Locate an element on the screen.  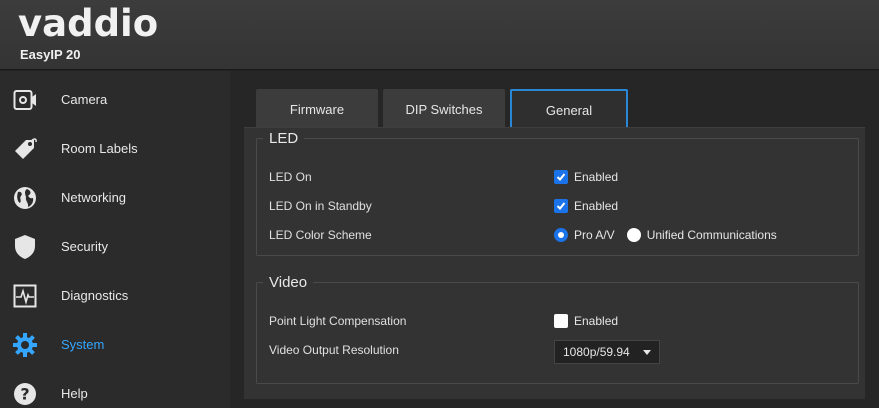
point-light-checkbox-label: Enabled is located at coordinates (596, 321).